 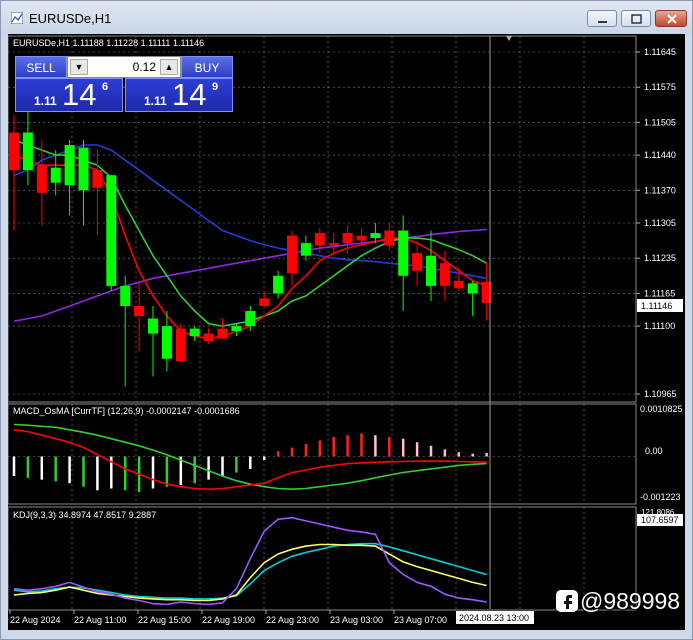 I want to click on time-axis-label: 22 Aug 11:00, so click(x=100, y=620).